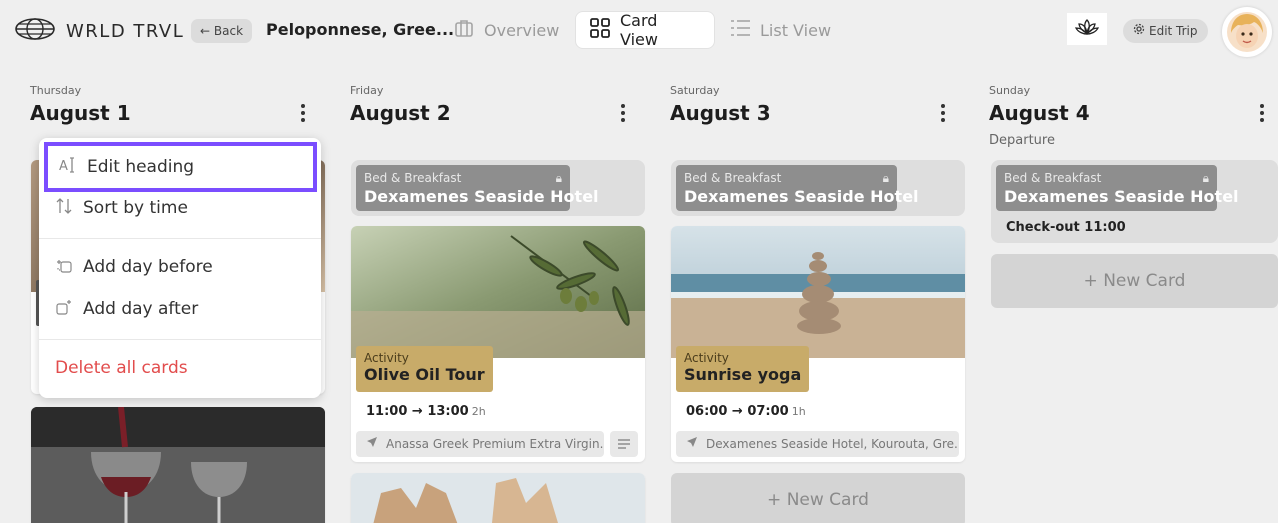 The width and height of the screenshot is (1278, 523). Describe the element at coordinates (740, 30) in the screenshot. I see `list-icon` at that location.